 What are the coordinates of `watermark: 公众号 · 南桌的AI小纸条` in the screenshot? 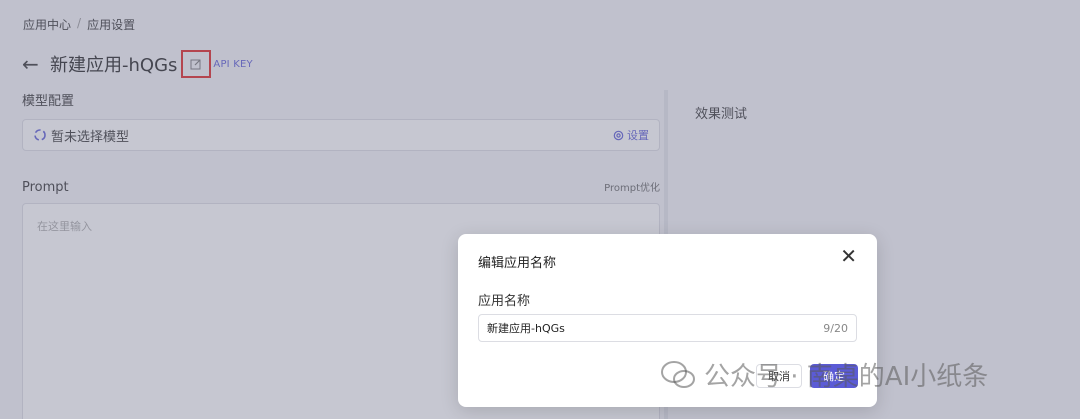 It's located at (824, 374).